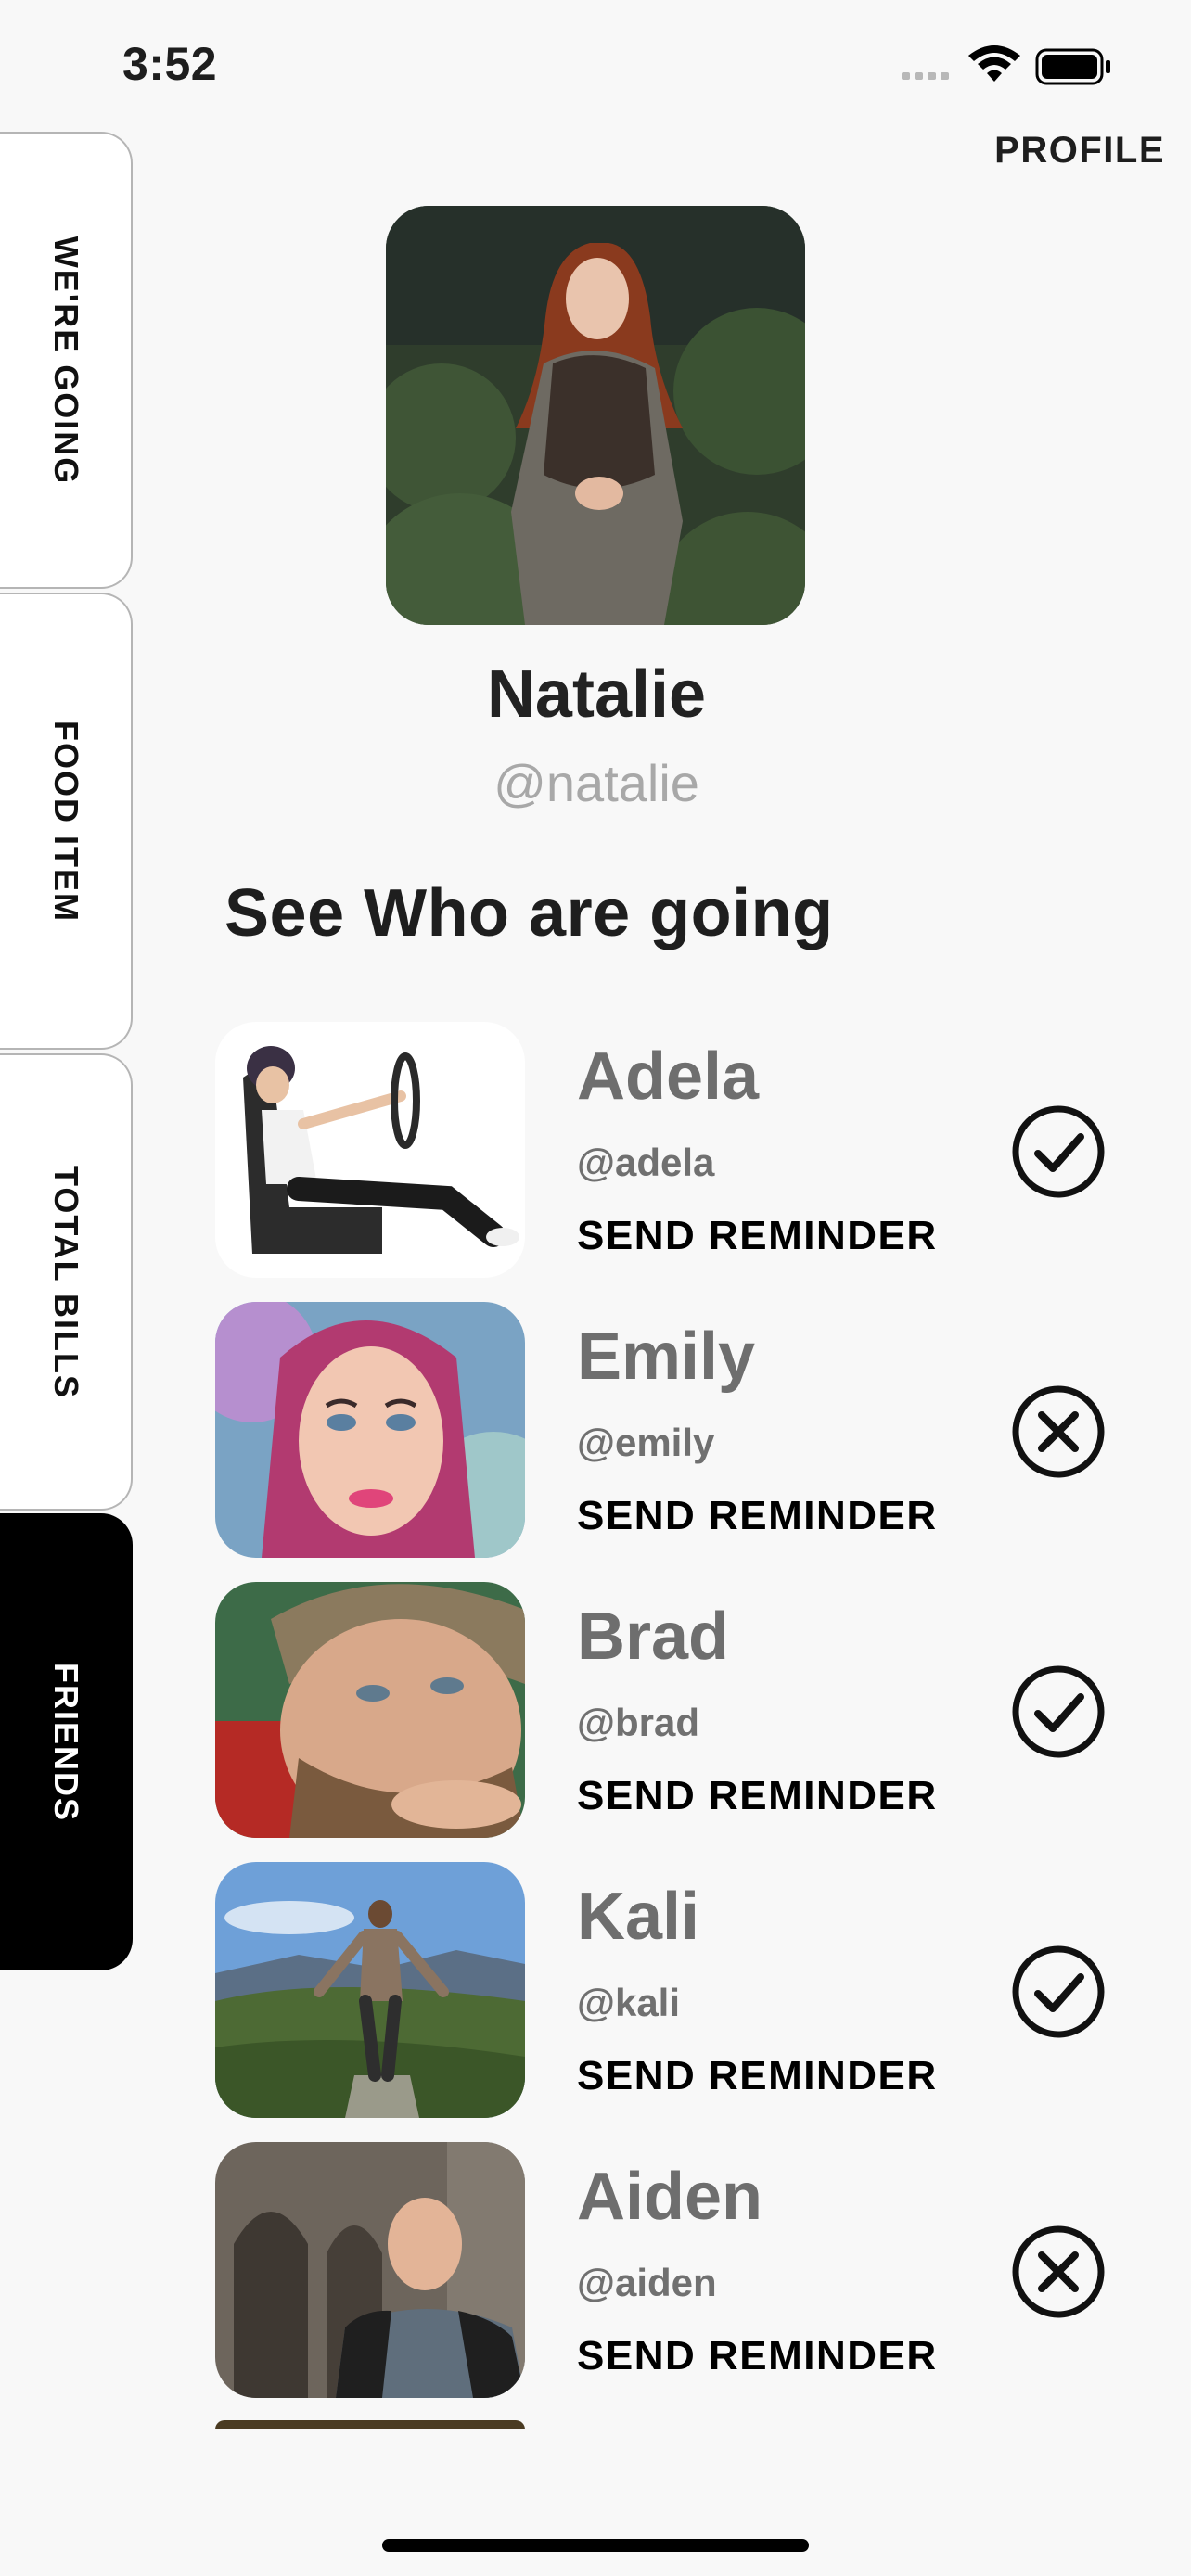  I want to click on profile-link: PROFILE, so click(1079, 151).